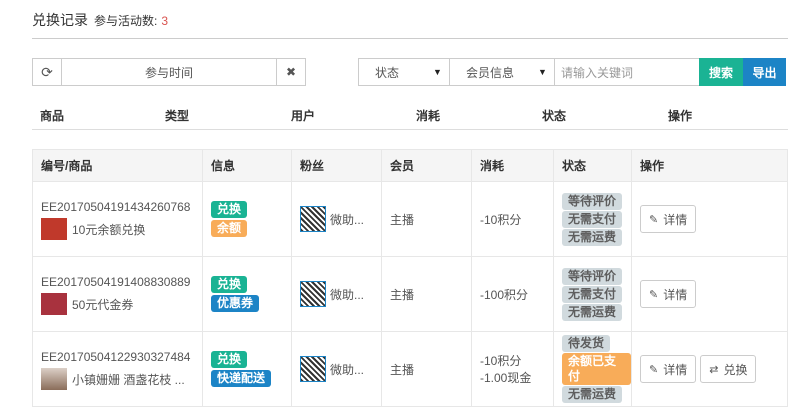  I want to click on th-order: 编号/商品, so click(117, 165).